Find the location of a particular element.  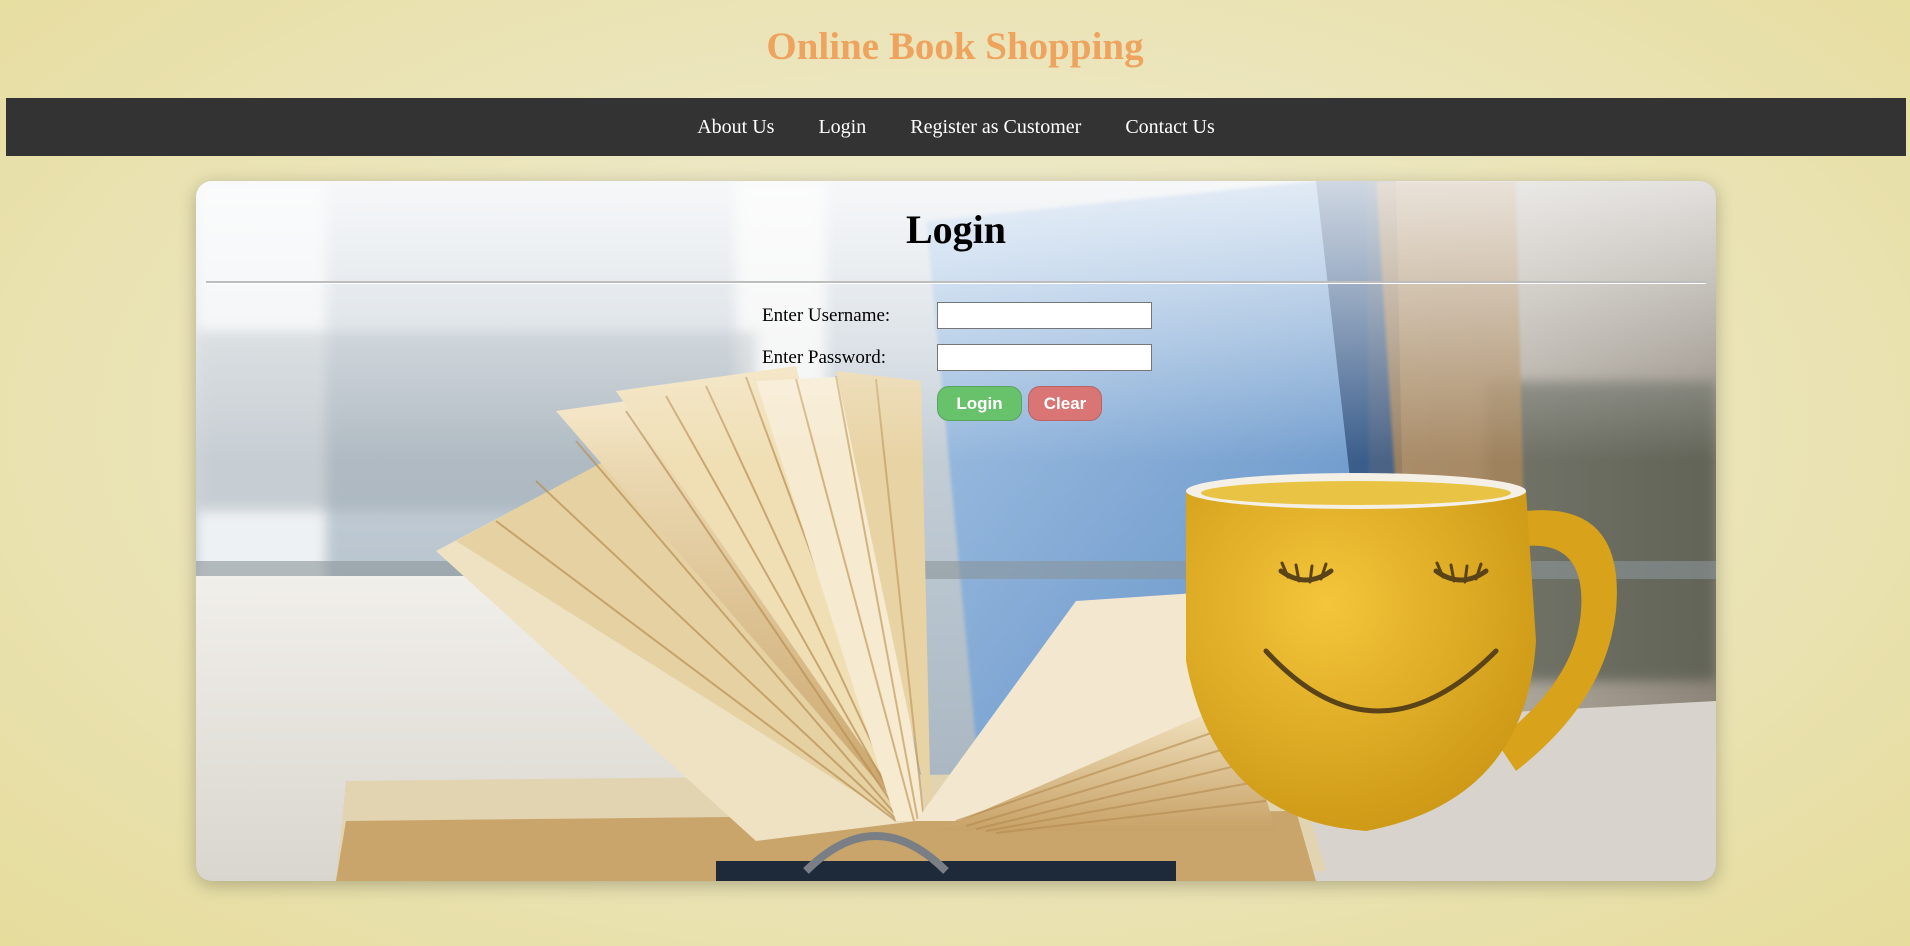

heading-divider is located at coordinates (956, 282).